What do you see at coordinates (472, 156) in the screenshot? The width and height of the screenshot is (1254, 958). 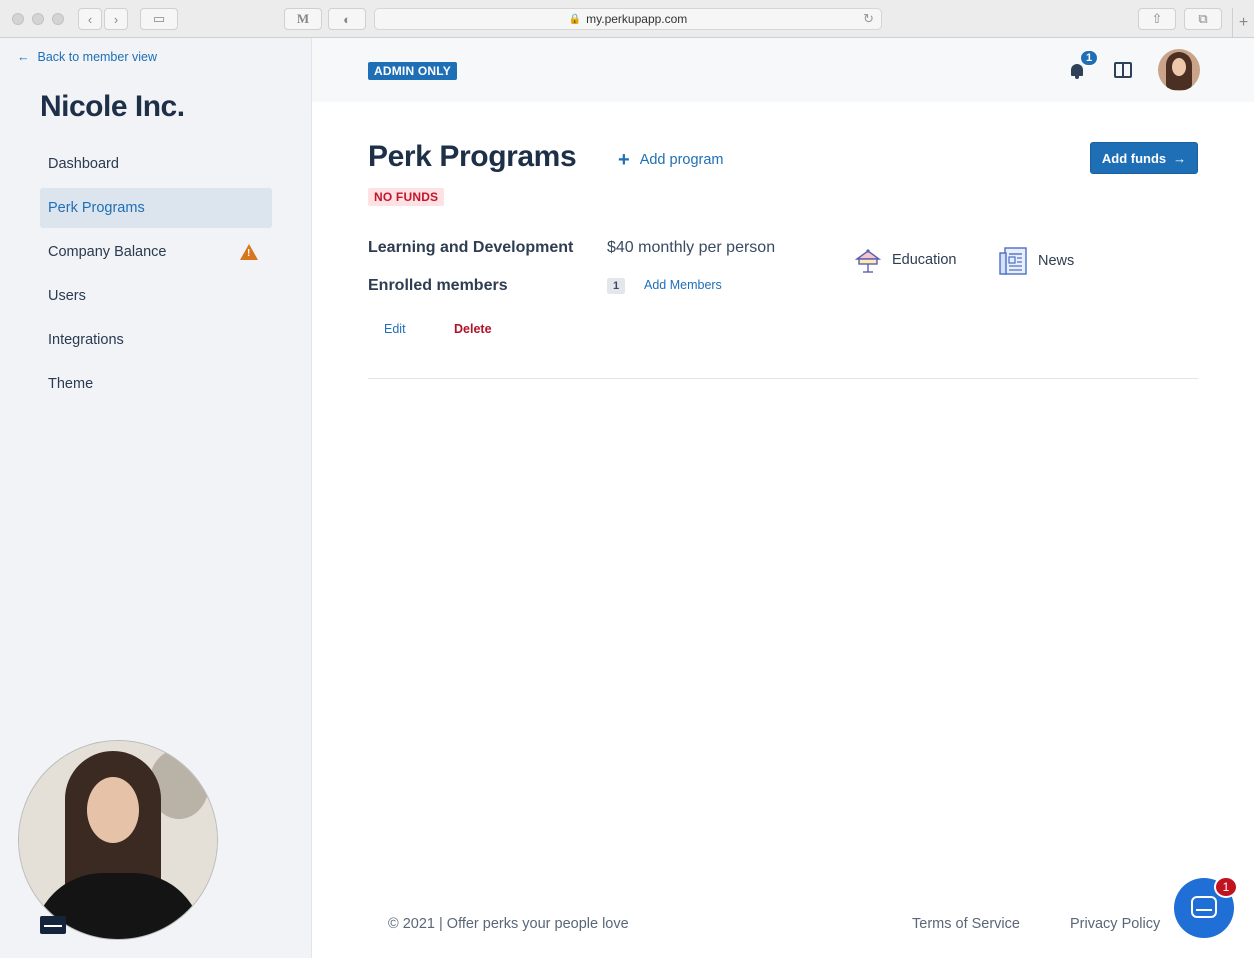 I see `page-title: Perk Programs` at bounding box center [472, 156].